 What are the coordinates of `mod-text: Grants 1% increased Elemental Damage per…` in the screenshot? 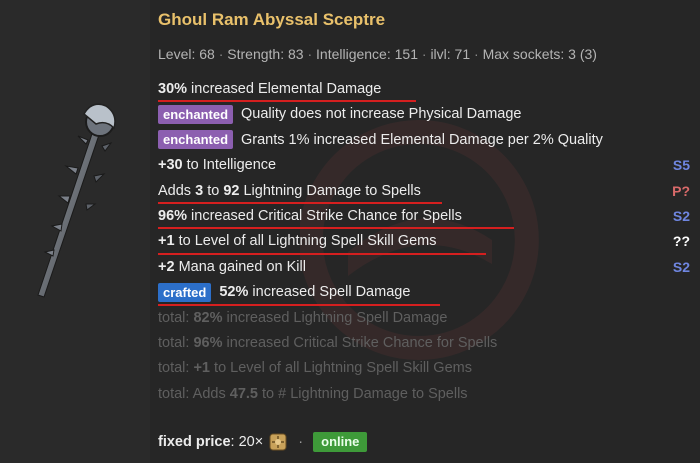 It's located at (422, 139).